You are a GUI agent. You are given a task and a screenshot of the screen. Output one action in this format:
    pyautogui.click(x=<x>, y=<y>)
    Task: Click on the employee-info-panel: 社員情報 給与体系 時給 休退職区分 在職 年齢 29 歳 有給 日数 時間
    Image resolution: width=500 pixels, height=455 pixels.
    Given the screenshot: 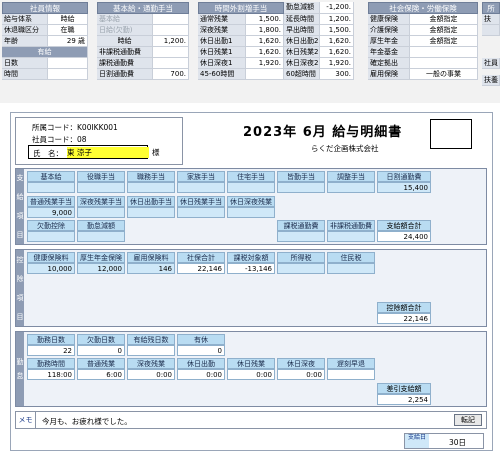 What is the action you would take?
    pyautogui.click(x=45, y=41)
    